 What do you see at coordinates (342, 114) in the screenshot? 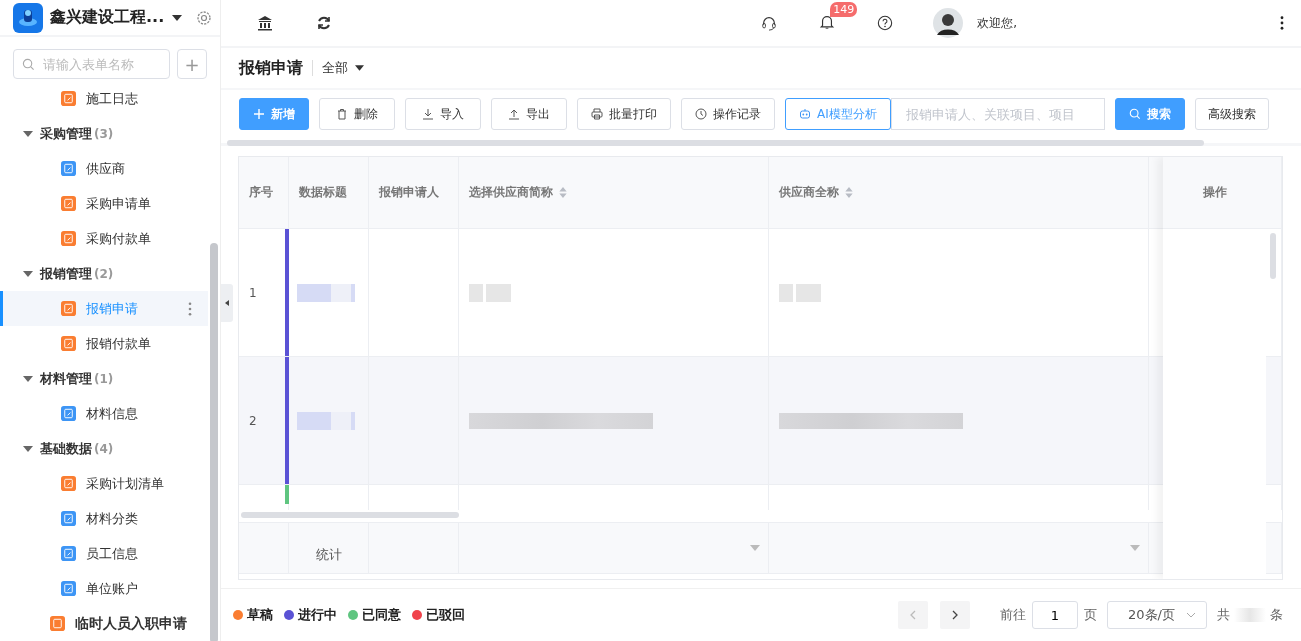
I see `trash-icon` at bounding box center [342, 114].